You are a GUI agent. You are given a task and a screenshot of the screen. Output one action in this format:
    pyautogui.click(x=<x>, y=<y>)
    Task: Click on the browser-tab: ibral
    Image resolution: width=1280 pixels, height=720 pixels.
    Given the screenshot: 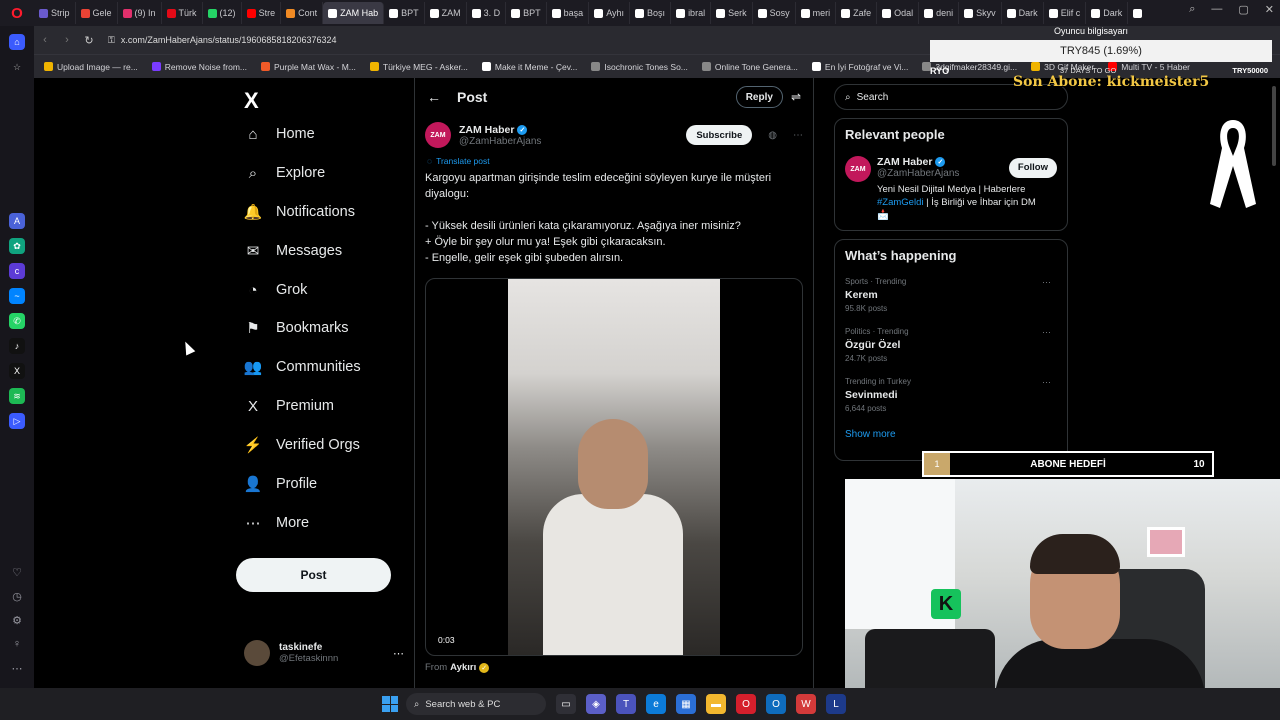 What is the action you would take?
    pyautogui.click(x=691, y=13)
    